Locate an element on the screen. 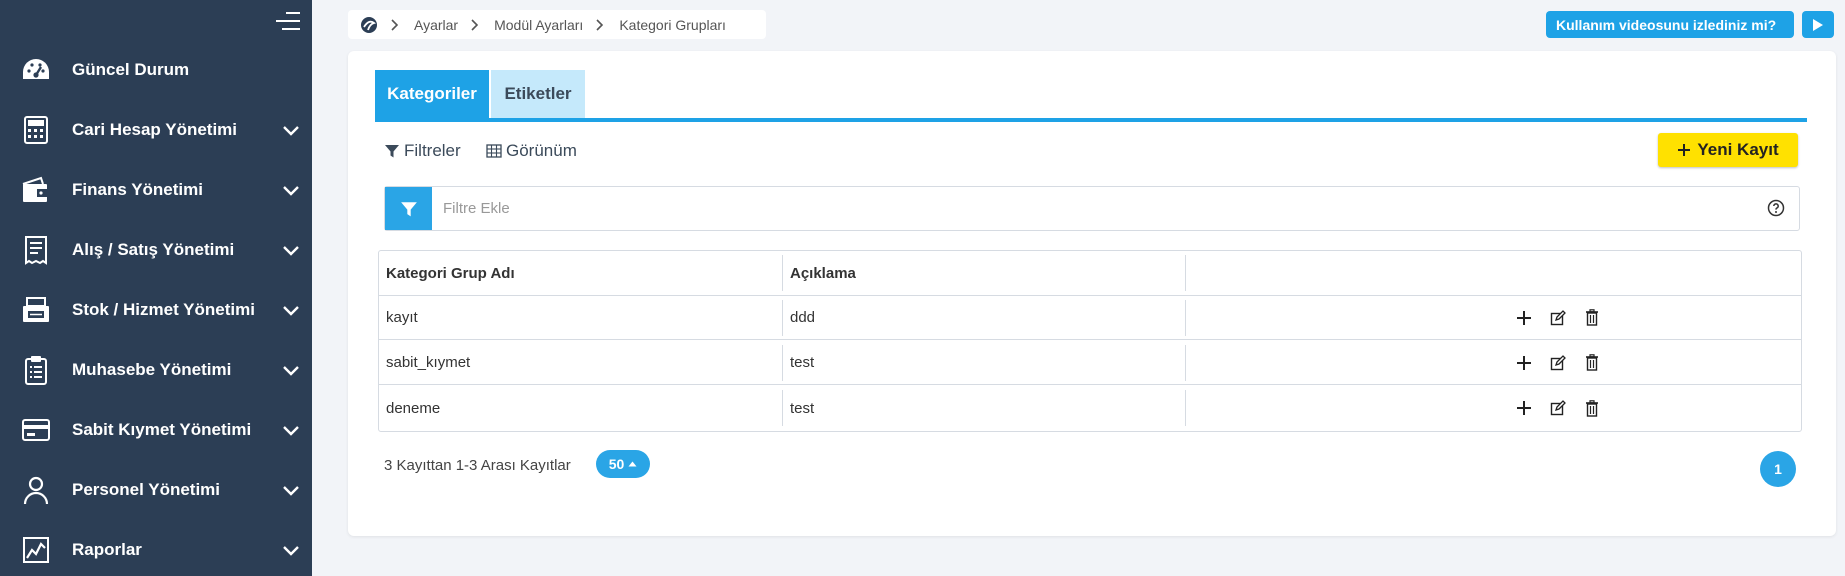  breadcrumb-item-kategori-gruplari: Kategori Grupları is located at coordinates (672, 24).